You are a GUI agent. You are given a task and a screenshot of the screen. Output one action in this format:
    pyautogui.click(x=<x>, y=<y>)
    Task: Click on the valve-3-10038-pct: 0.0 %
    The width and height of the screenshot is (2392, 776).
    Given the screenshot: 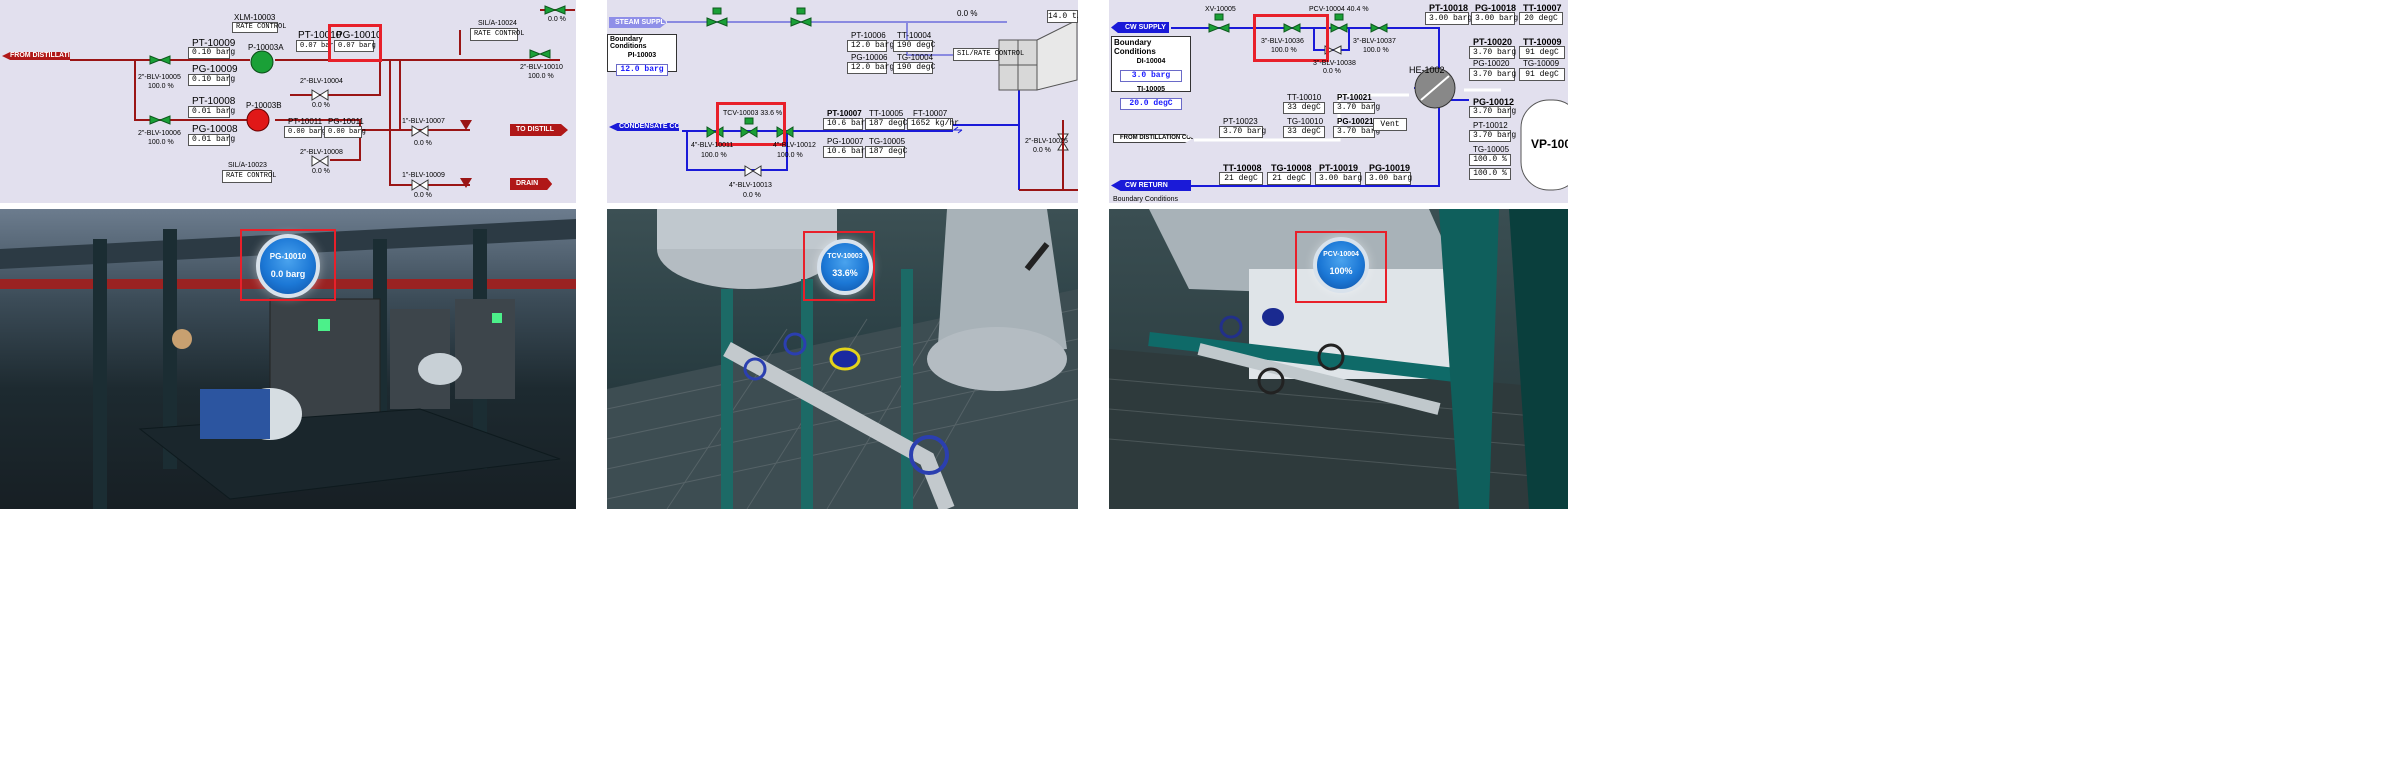 What is the action you would take?
    pyautogui.click(x=1332, y=71)
    